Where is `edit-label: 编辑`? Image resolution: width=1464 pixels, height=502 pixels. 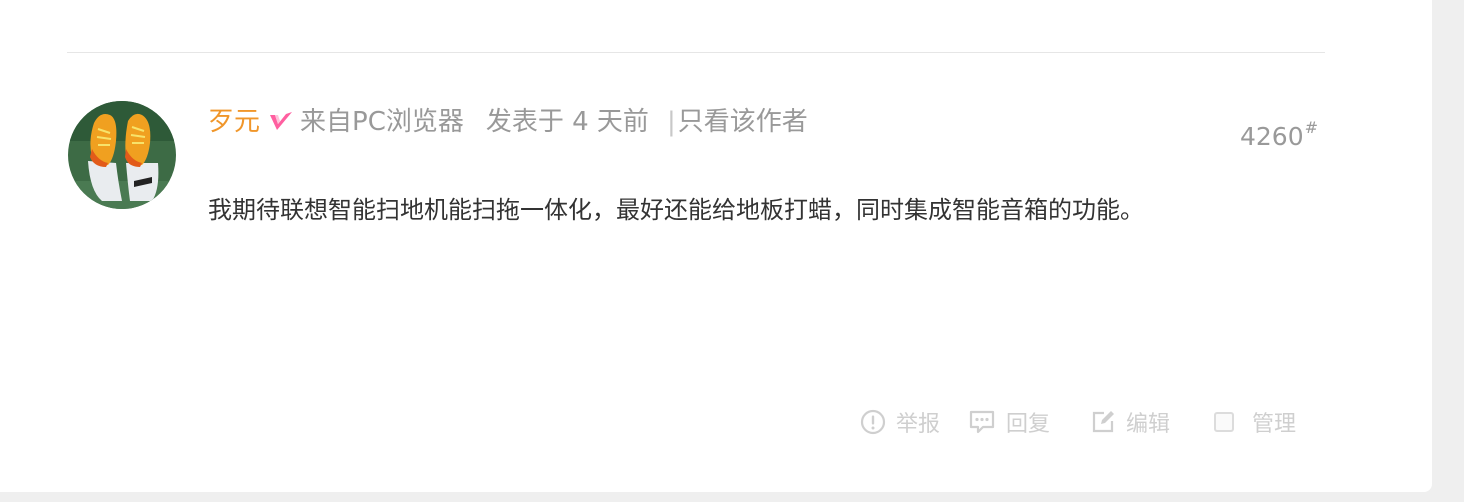
edit-label: 编辑 is located at coordinates (1148, 424).